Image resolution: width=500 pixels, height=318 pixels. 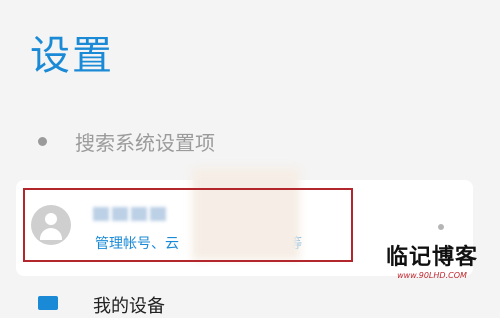 I want to click on watermark: 临记博客 www.90LHD.COM, so click(x=432, y=268).